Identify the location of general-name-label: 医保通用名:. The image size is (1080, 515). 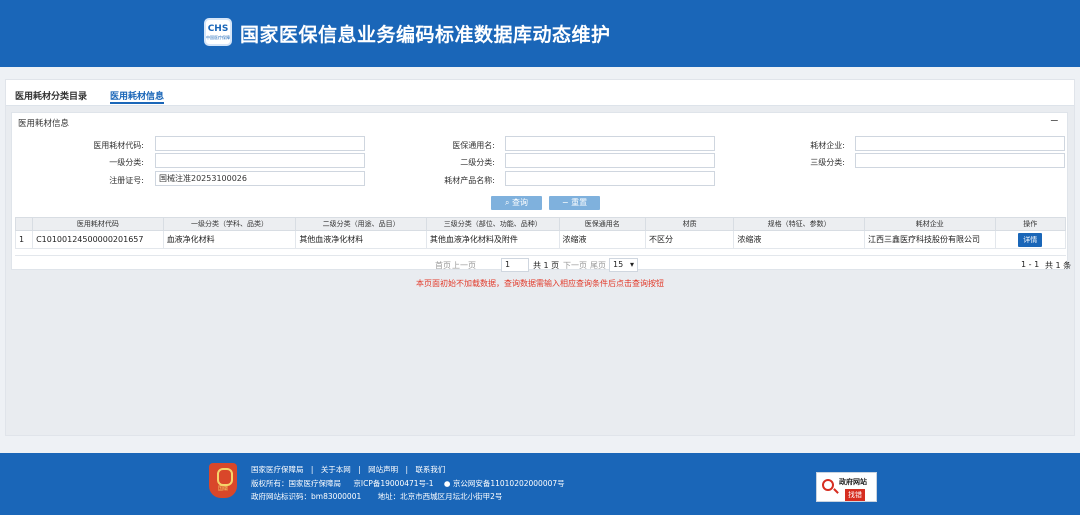
(473, 145).